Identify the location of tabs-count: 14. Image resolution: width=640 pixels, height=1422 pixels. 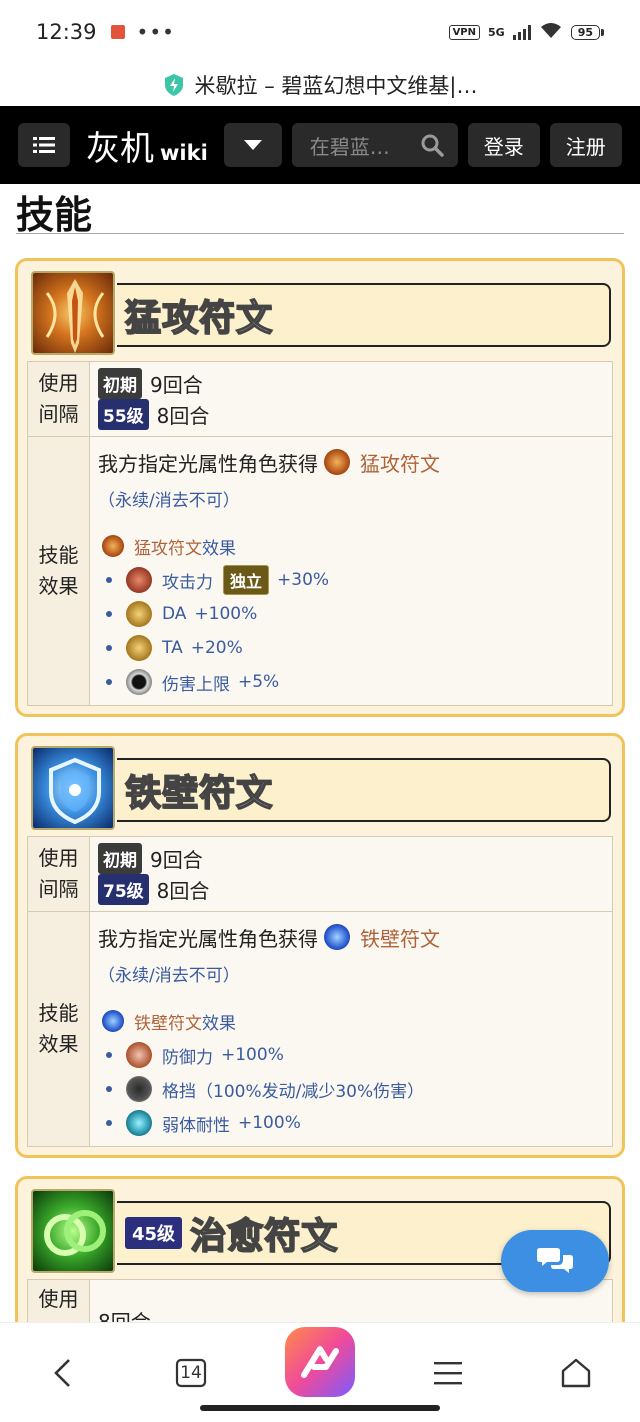
(191, 1373).